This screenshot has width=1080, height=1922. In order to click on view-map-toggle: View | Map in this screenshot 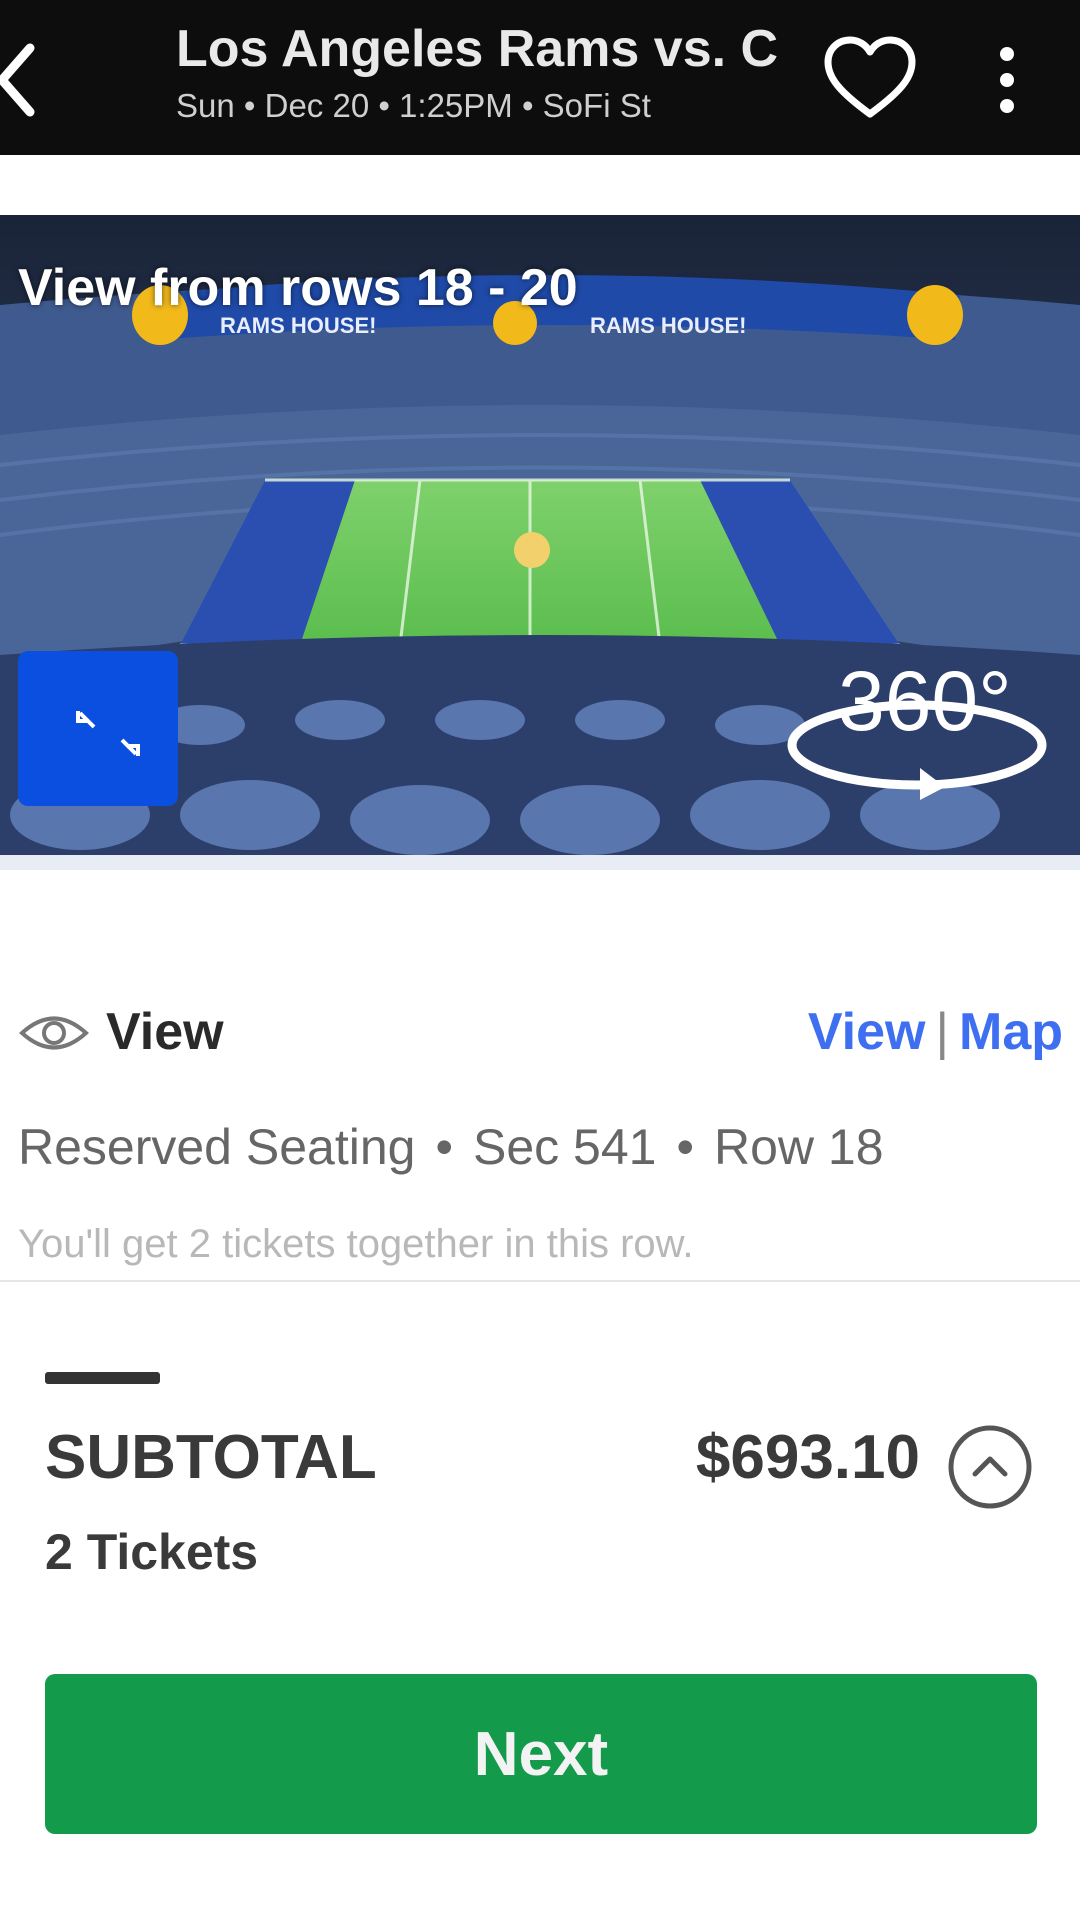, I will do `click(935, 1032)`.